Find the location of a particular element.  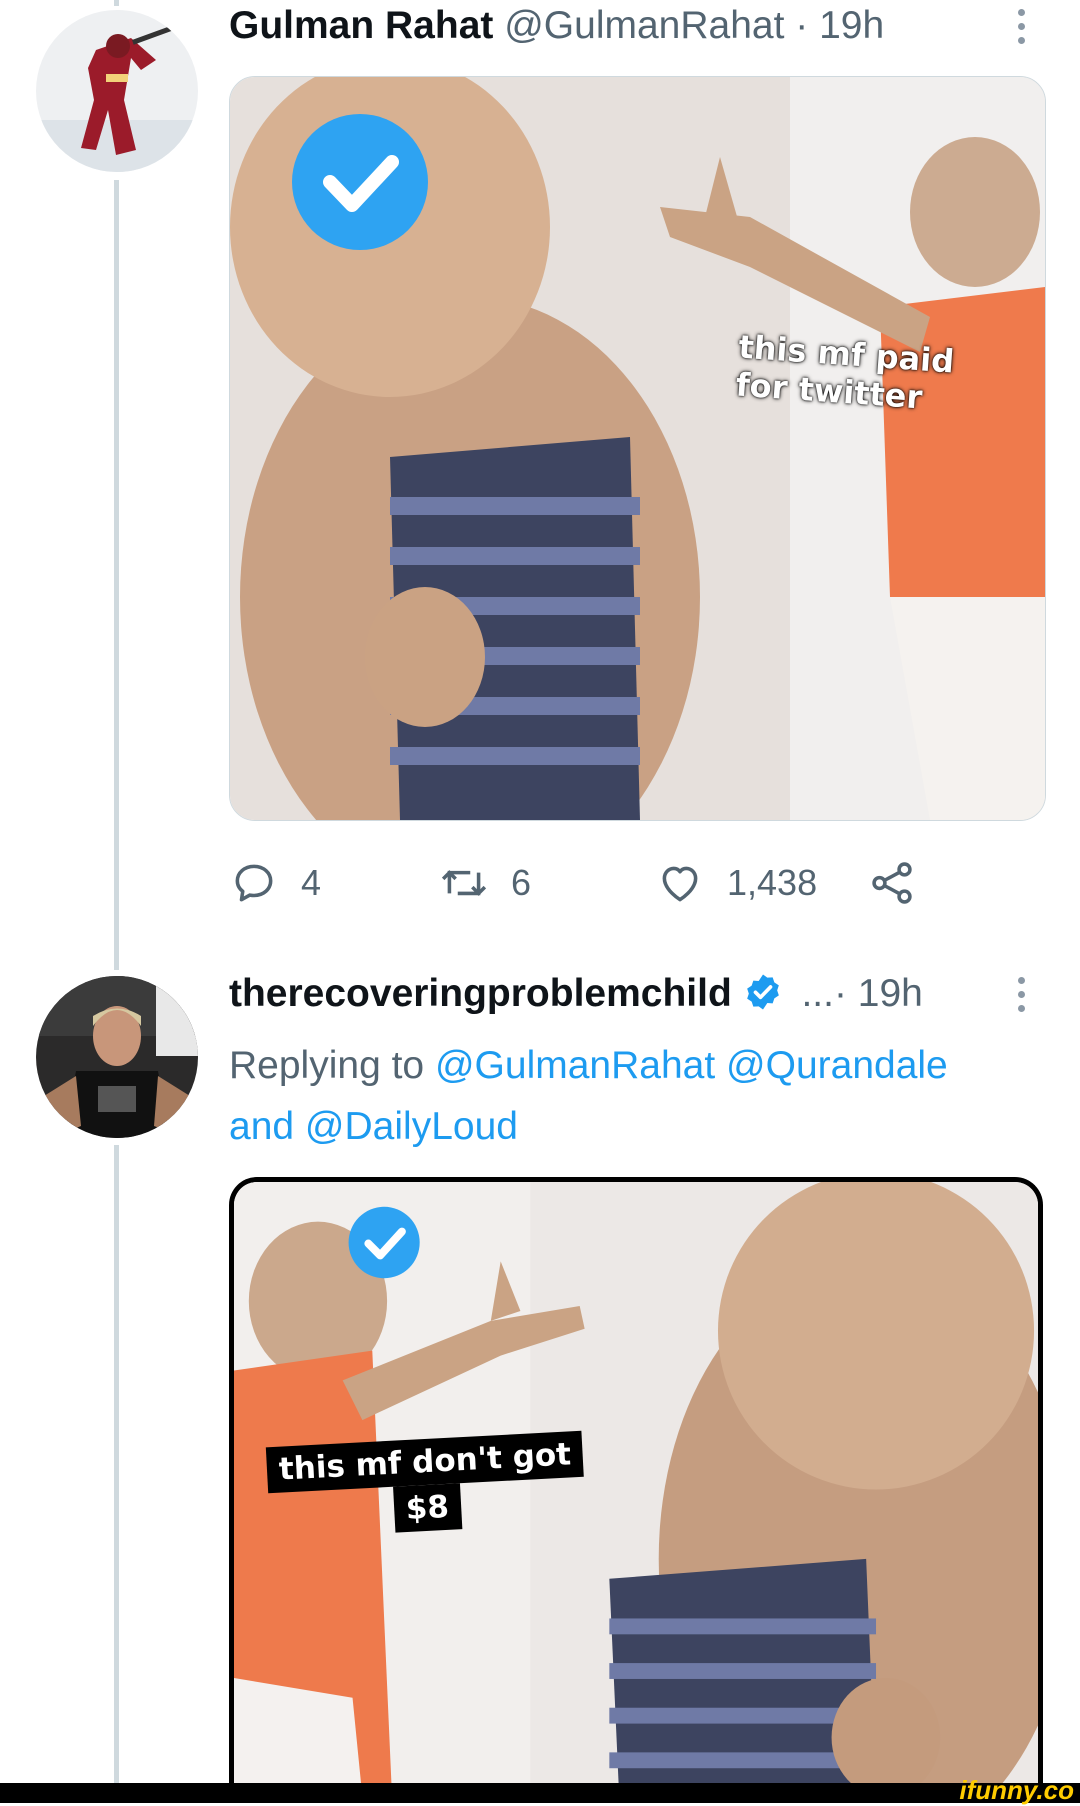

tweet1-actions: 4 6 1,438 is located at coordinates (579, 883).